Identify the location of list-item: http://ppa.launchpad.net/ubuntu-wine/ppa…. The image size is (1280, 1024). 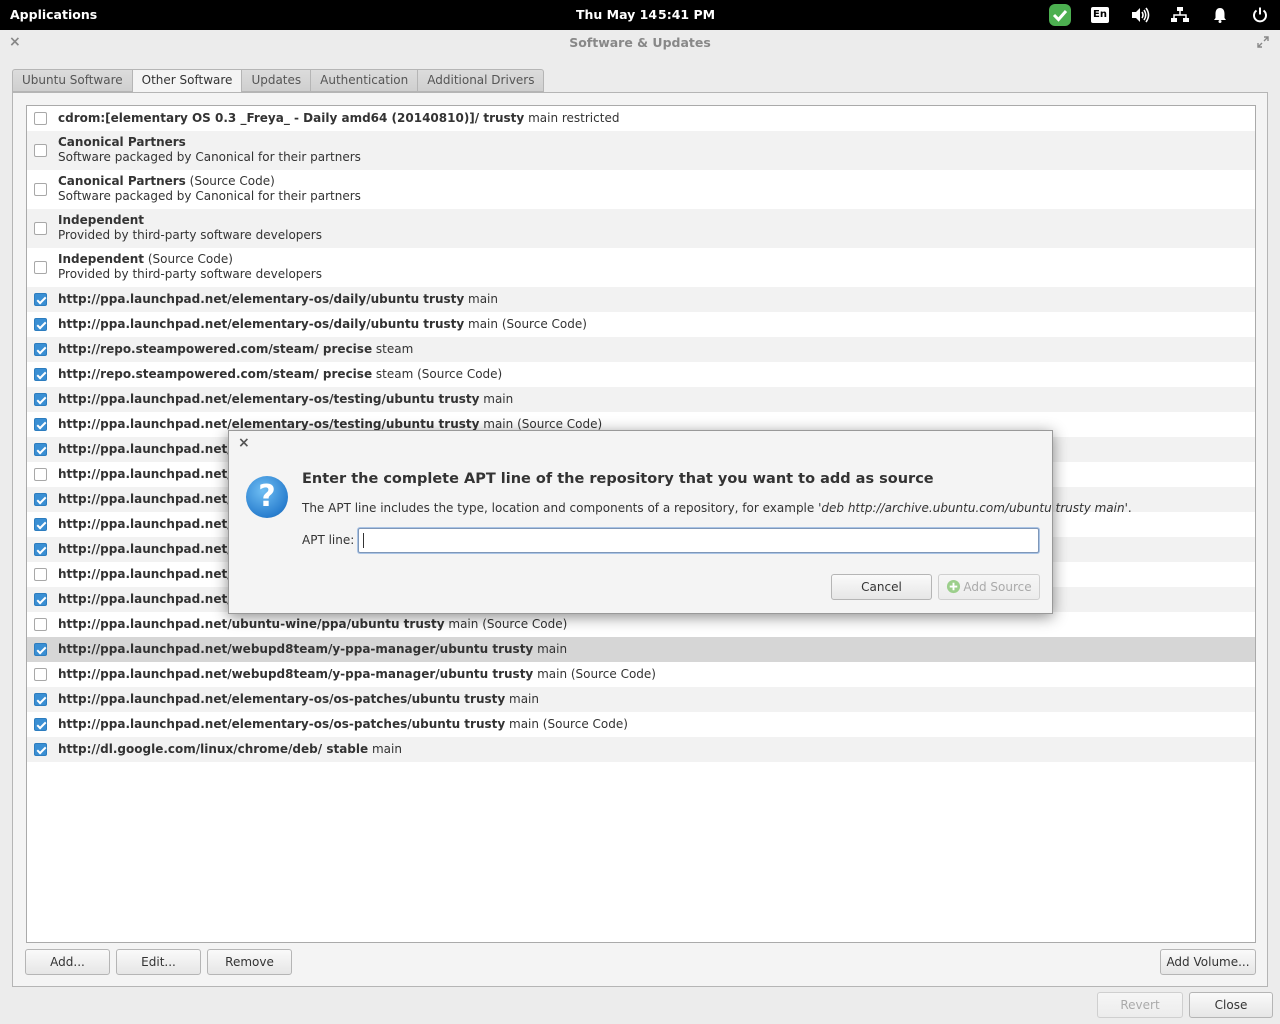
(641, 624).